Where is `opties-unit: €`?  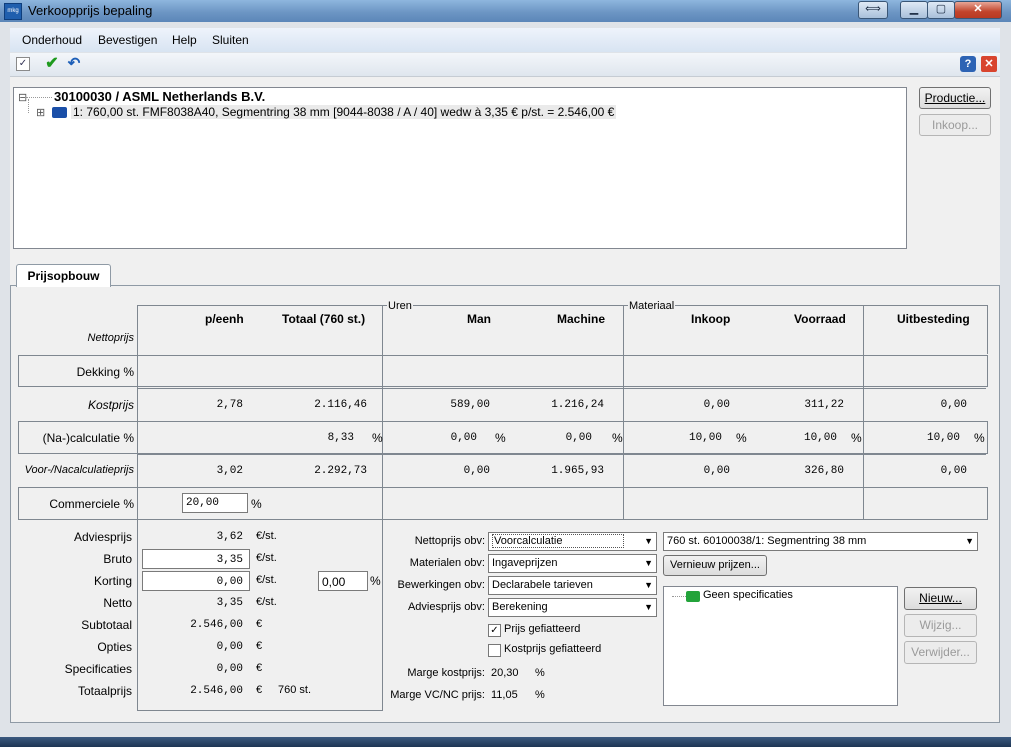
opties-unit: € is located at coordinates (259, 646).